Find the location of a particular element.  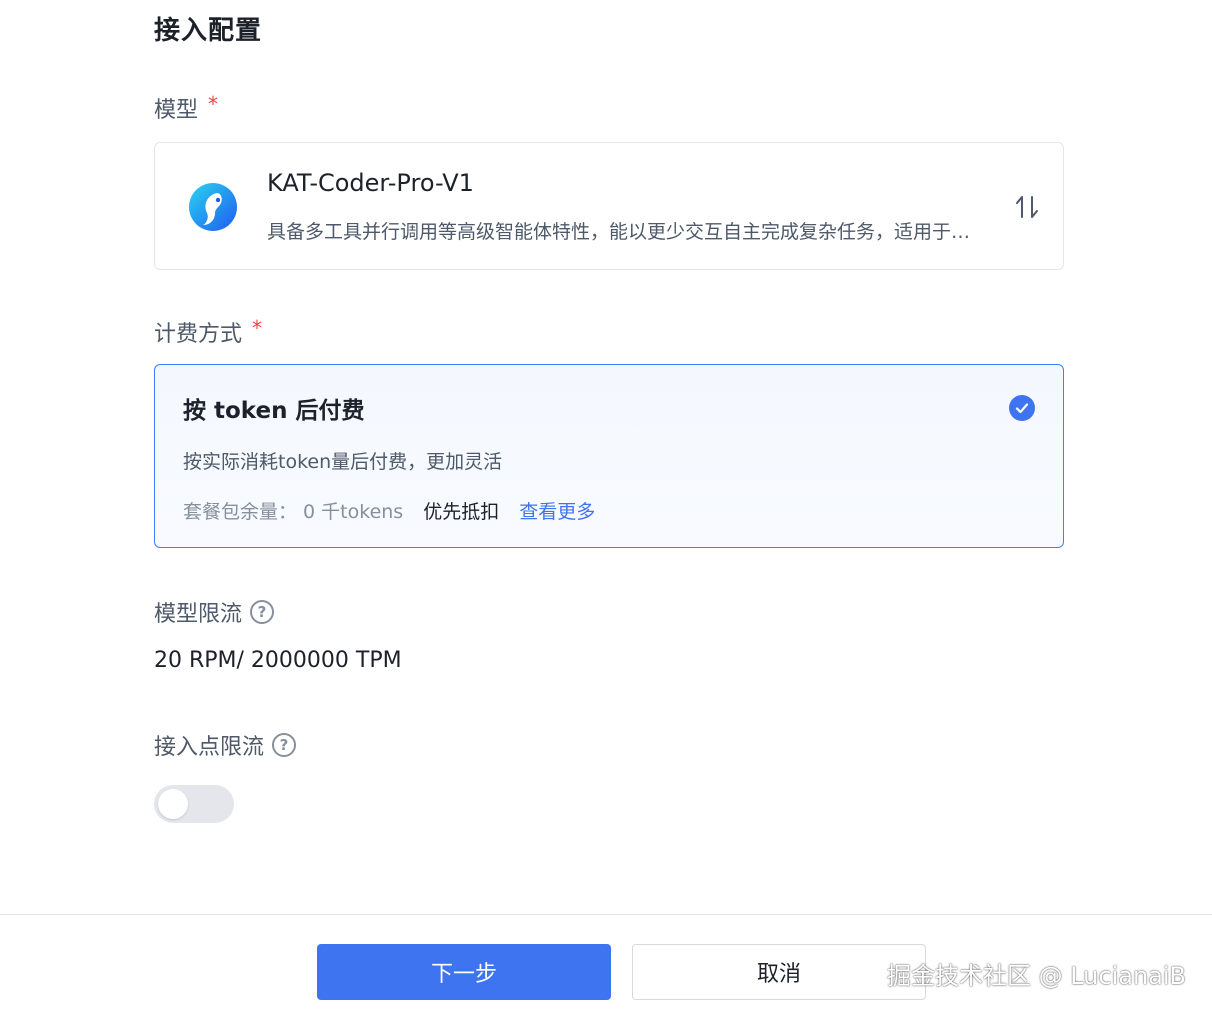

swap-vertical-icon is located at coordinates (1027, 207).